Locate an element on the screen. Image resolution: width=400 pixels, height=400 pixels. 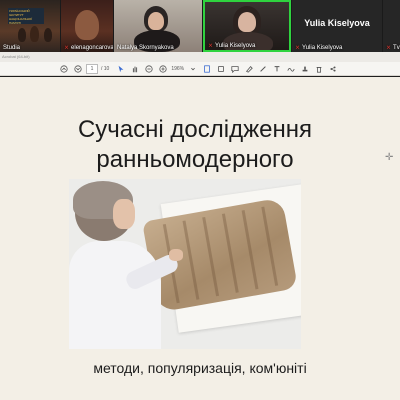
chevron-down-icon is located at coordinates (193, 69).